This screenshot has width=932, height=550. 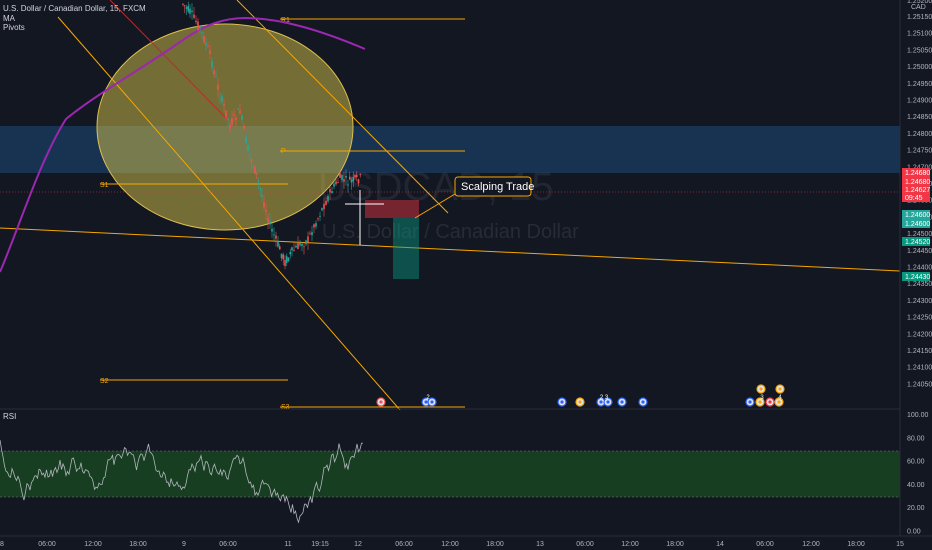 What do you see at coordinates (917, 242) in the screenshot?
I see `price-marker: 1.24520` at bounding box center [917, 242].